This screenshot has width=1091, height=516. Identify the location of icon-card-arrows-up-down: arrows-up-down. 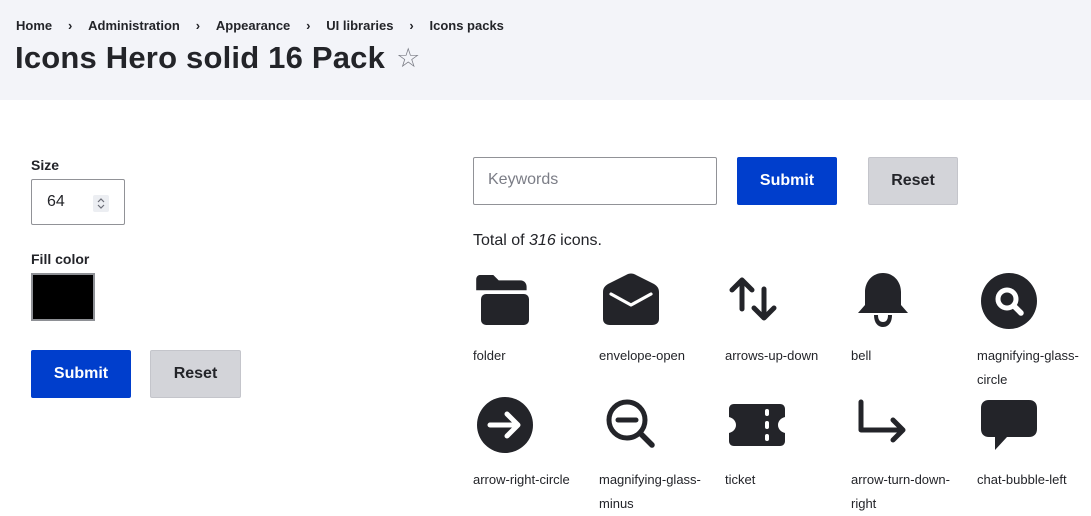
(785, 320).